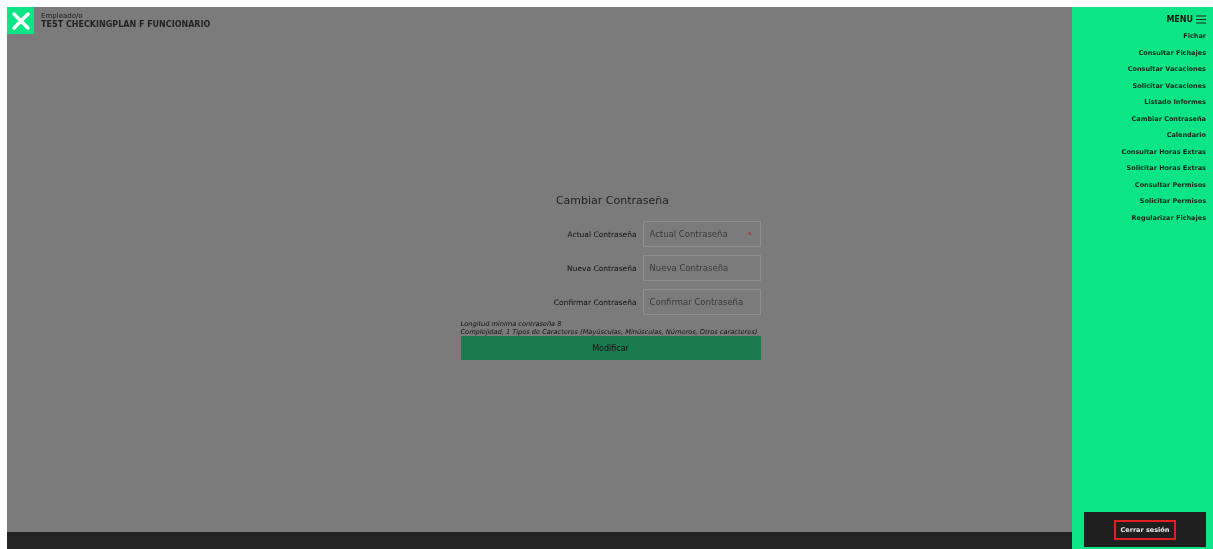 This screenshot has width=1213, height=549. Describe the element at coordinates (701, 302) in the screenshot. I see `password-field: Confirmar Contraseña` at that location.